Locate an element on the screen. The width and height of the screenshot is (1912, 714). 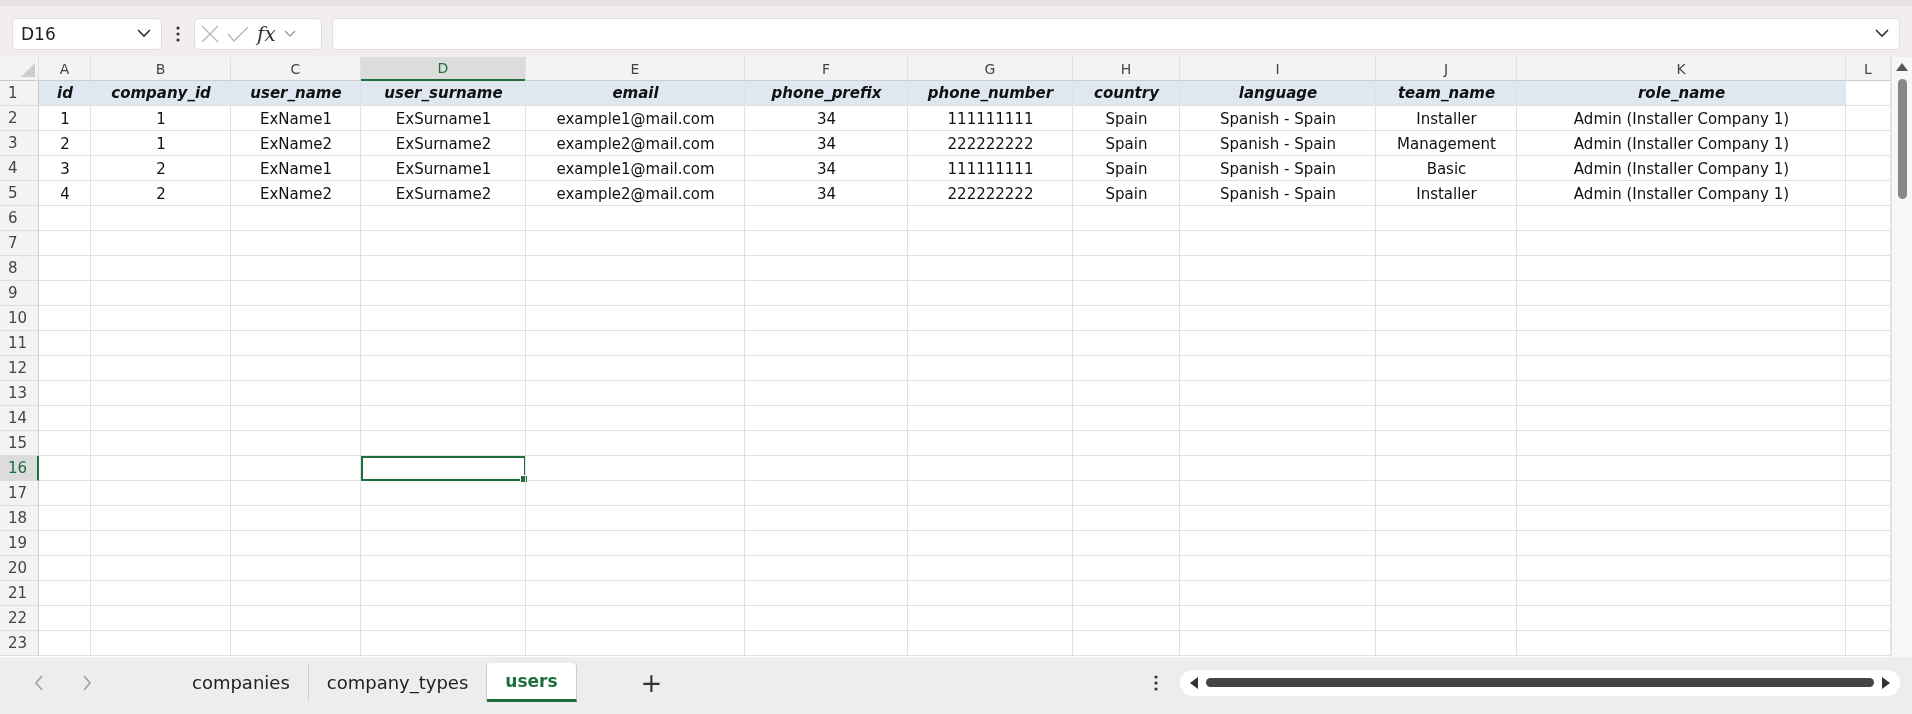
table-cell-text: ExSurname2 is located at coordinates (443, 144).